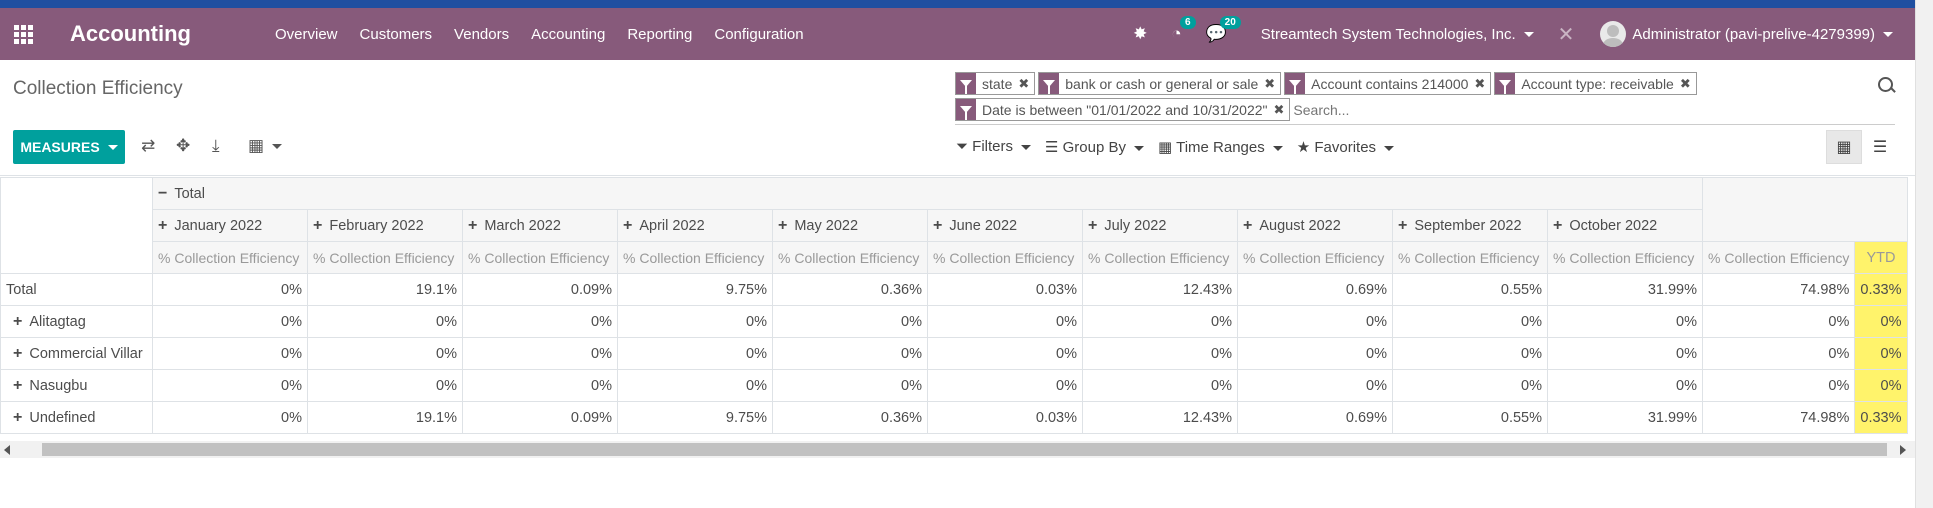 This screenshot has height=508, width=1933. Describe the element at coordinates (216, 146) in the screenshot. I see `download-icon: ⤓` at that location.